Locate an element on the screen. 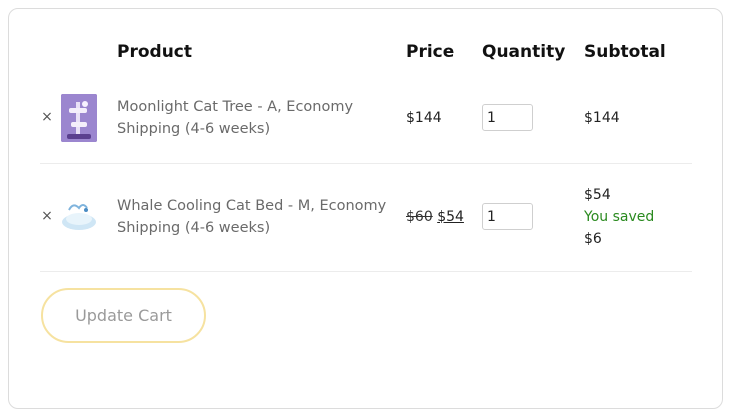 The image size is (733, 419). row-subtotal-block: $54 You saved $6 is located at coordinates (619, 217).